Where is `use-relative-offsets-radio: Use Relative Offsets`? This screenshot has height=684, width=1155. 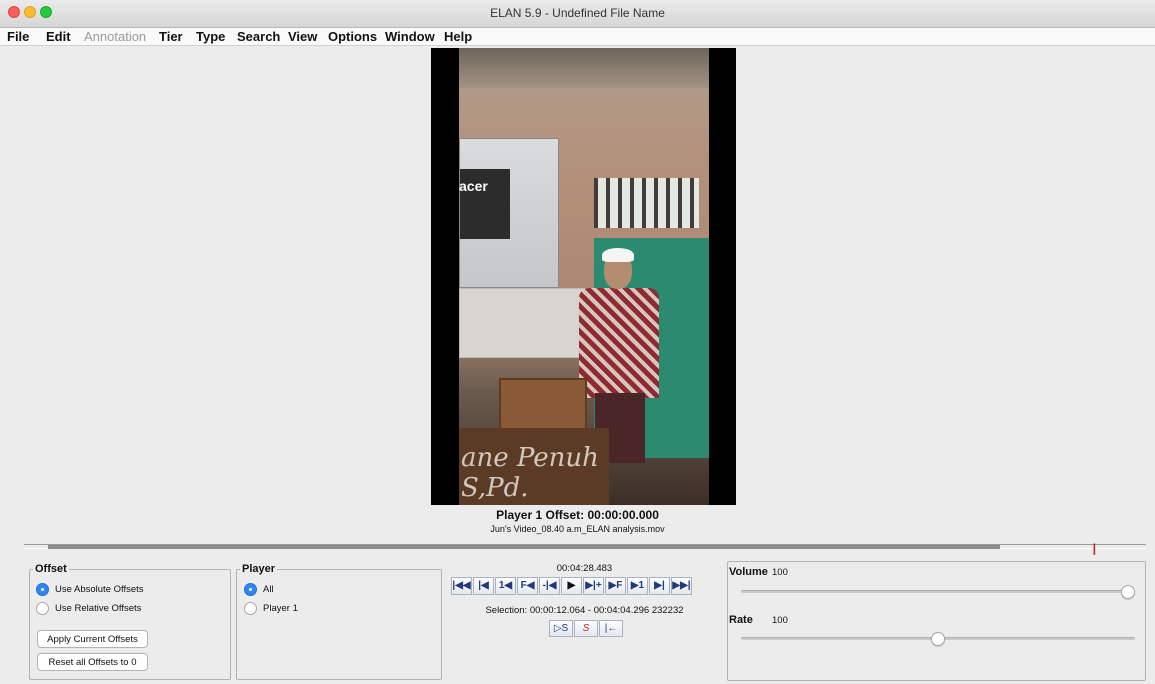 use-relative-offsets-radio: Use Relative Offsets is located at coordinates (88, 608).